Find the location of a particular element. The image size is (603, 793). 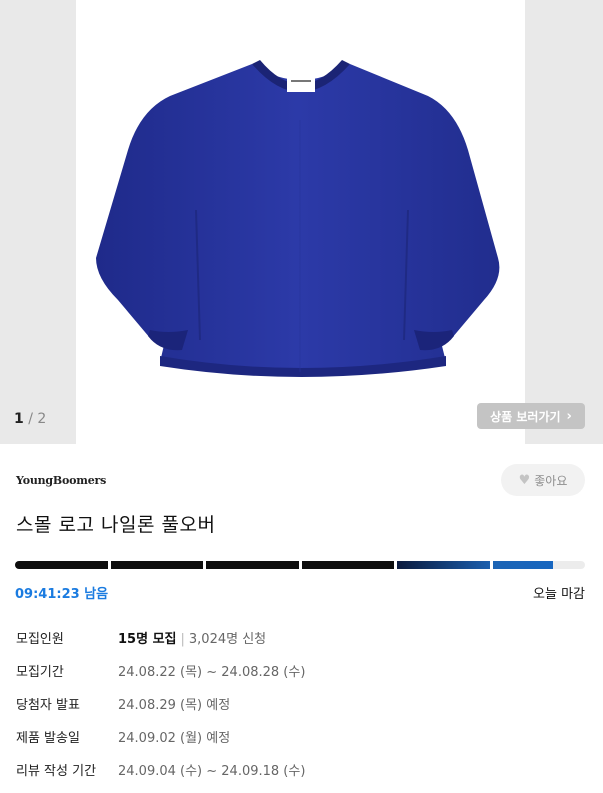

applicant-count: 3,024명 신청 is located at coordinates (227, 639).